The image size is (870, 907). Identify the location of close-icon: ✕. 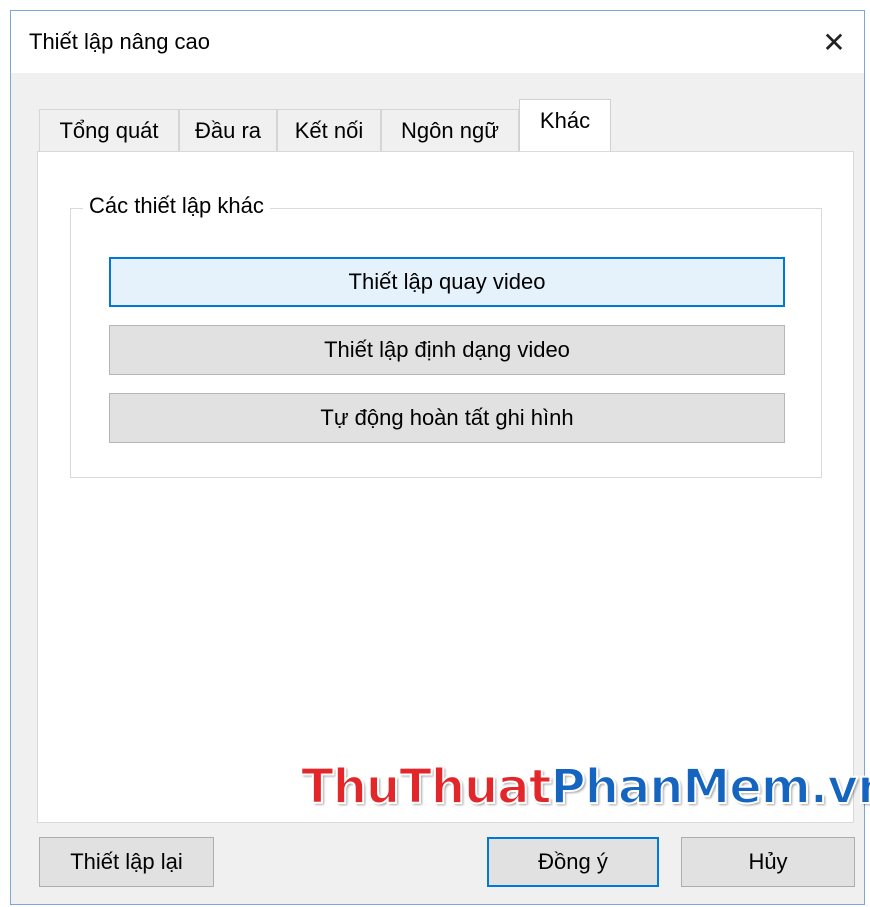
(834, 42).